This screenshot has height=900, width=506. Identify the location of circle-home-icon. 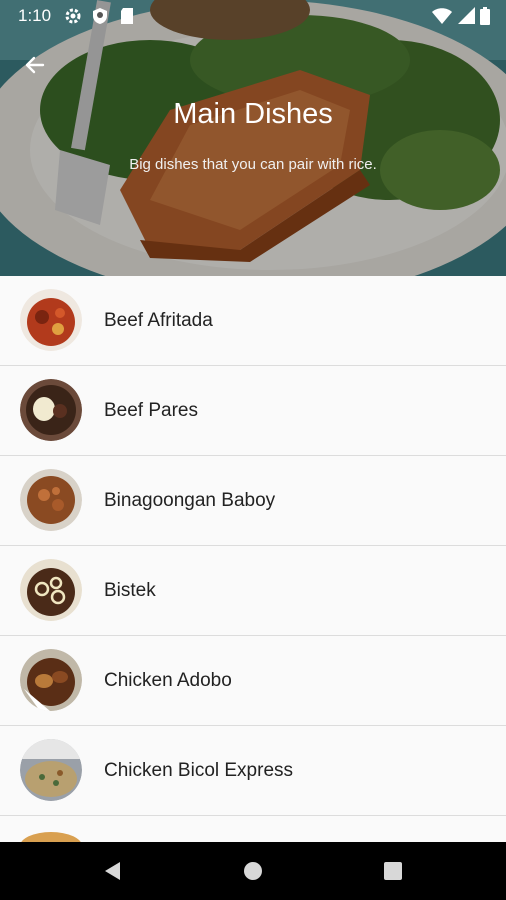
(253, 871).